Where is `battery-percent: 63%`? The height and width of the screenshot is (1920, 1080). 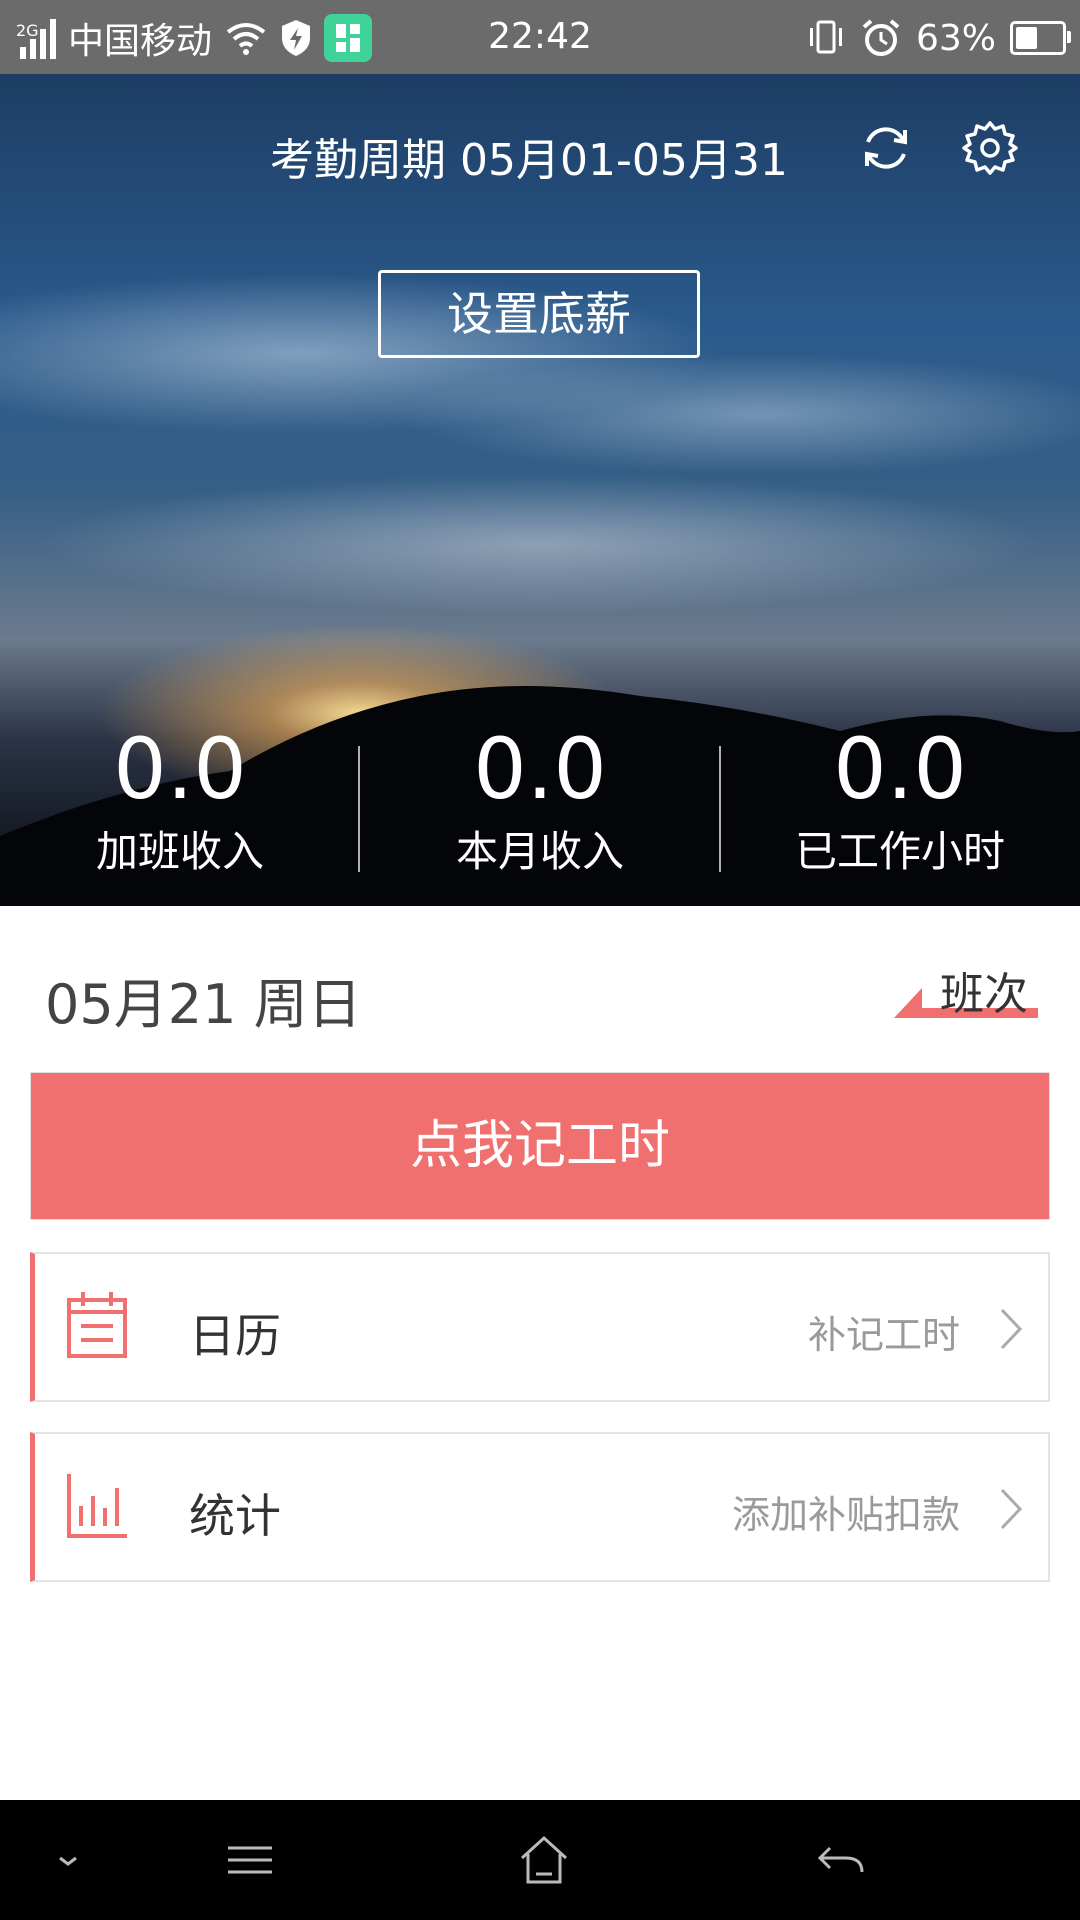 battery-percent: 63% is located at coordinates (955, 38).